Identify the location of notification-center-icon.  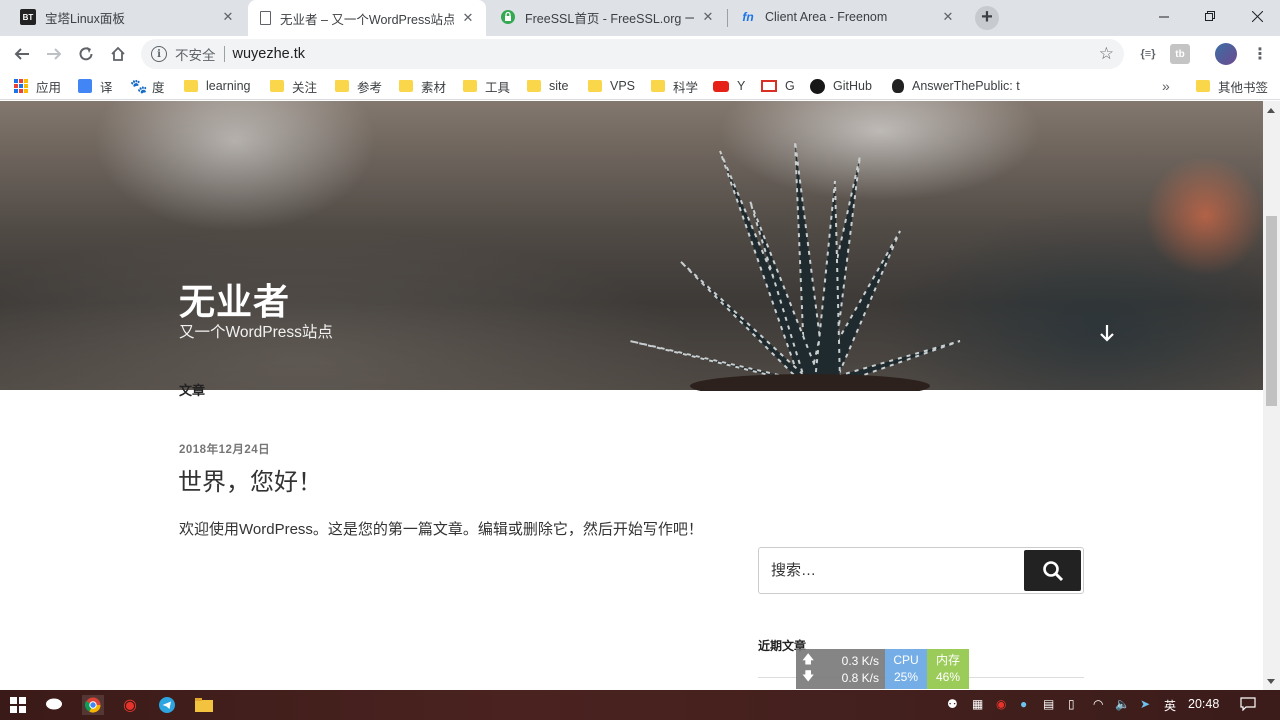
(1248, 705).